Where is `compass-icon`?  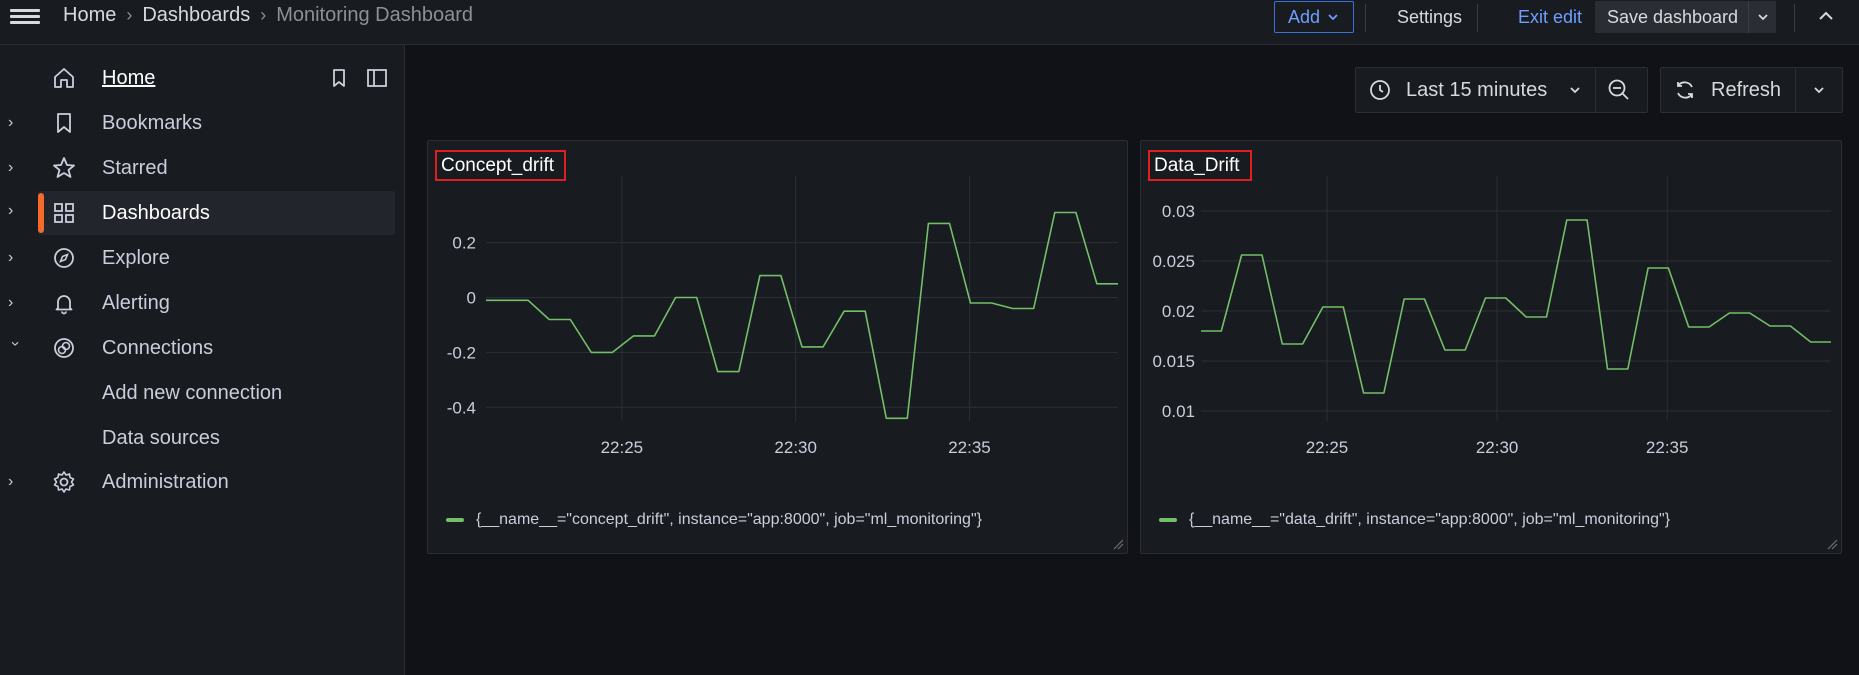 compass-icon is located at coordinates (64, 258).